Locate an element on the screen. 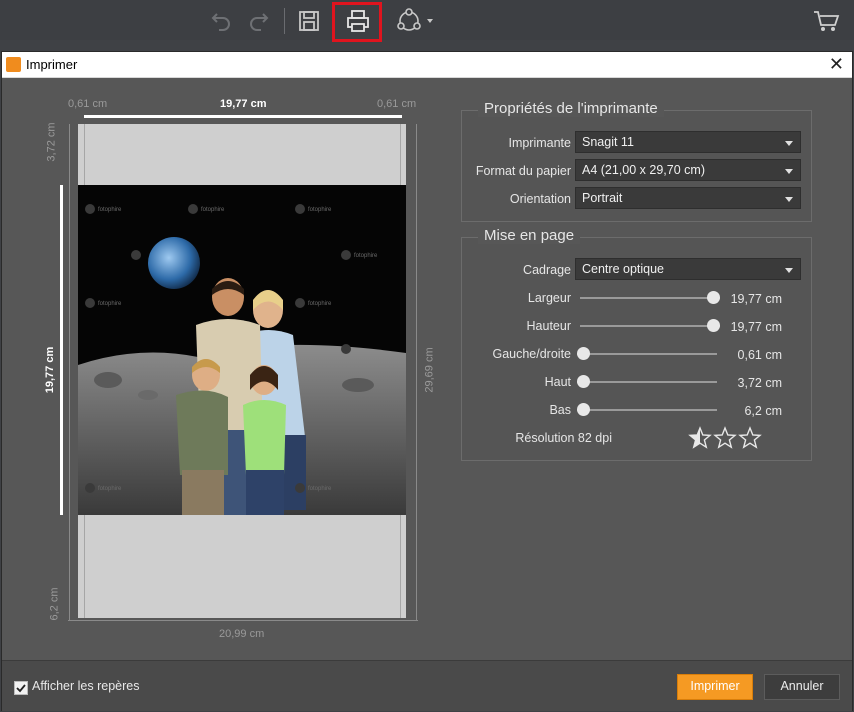 The image size is (854, 712). dialog-titlebar: Imprimer ✕ is located at coordinates (427, 65).